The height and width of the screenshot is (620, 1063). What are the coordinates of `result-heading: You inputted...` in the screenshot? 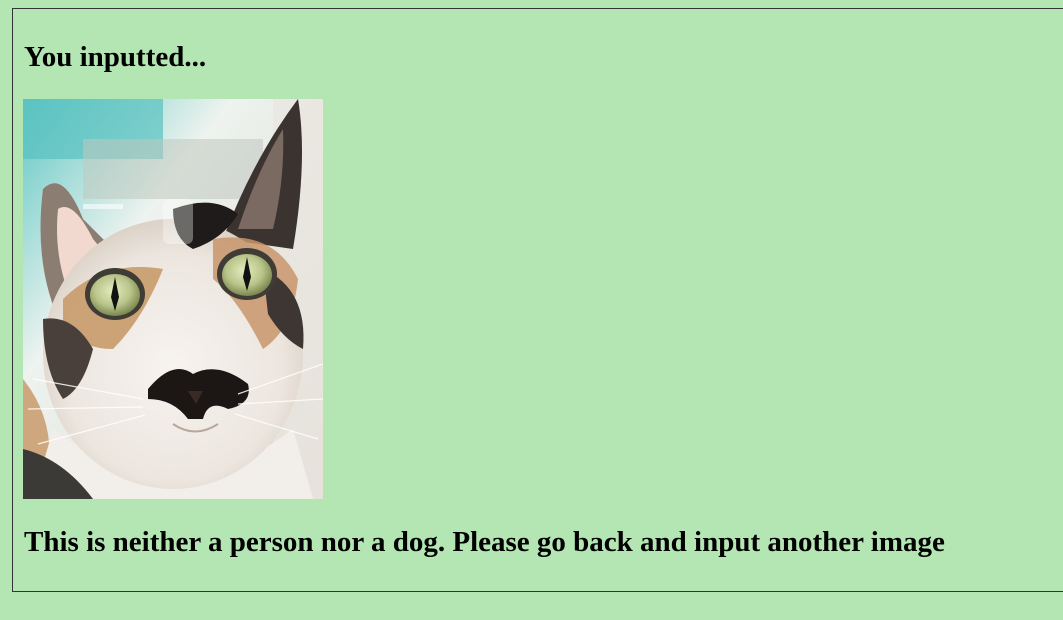 It's located at (115, 57).